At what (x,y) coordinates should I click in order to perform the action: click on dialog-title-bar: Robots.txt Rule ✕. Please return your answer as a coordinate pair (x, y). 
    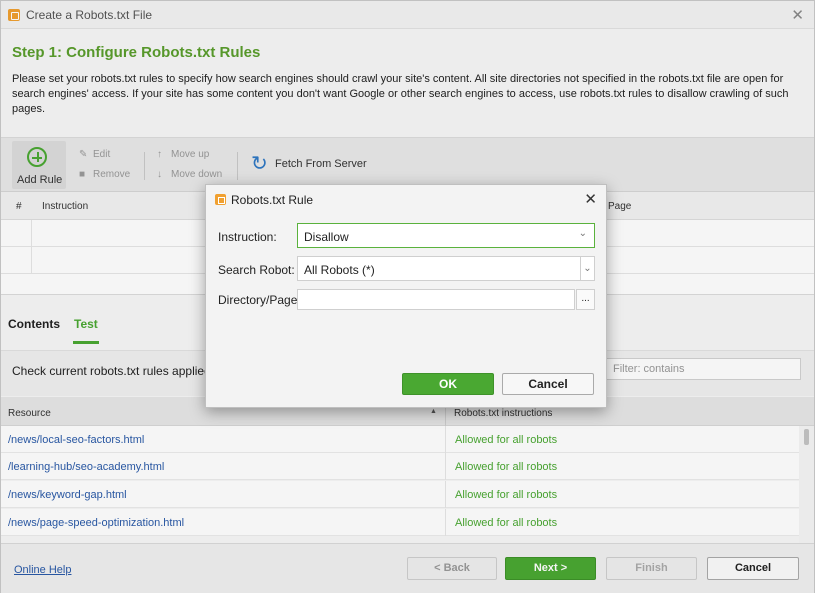
    Looking at the image, I should click on (406, 199).